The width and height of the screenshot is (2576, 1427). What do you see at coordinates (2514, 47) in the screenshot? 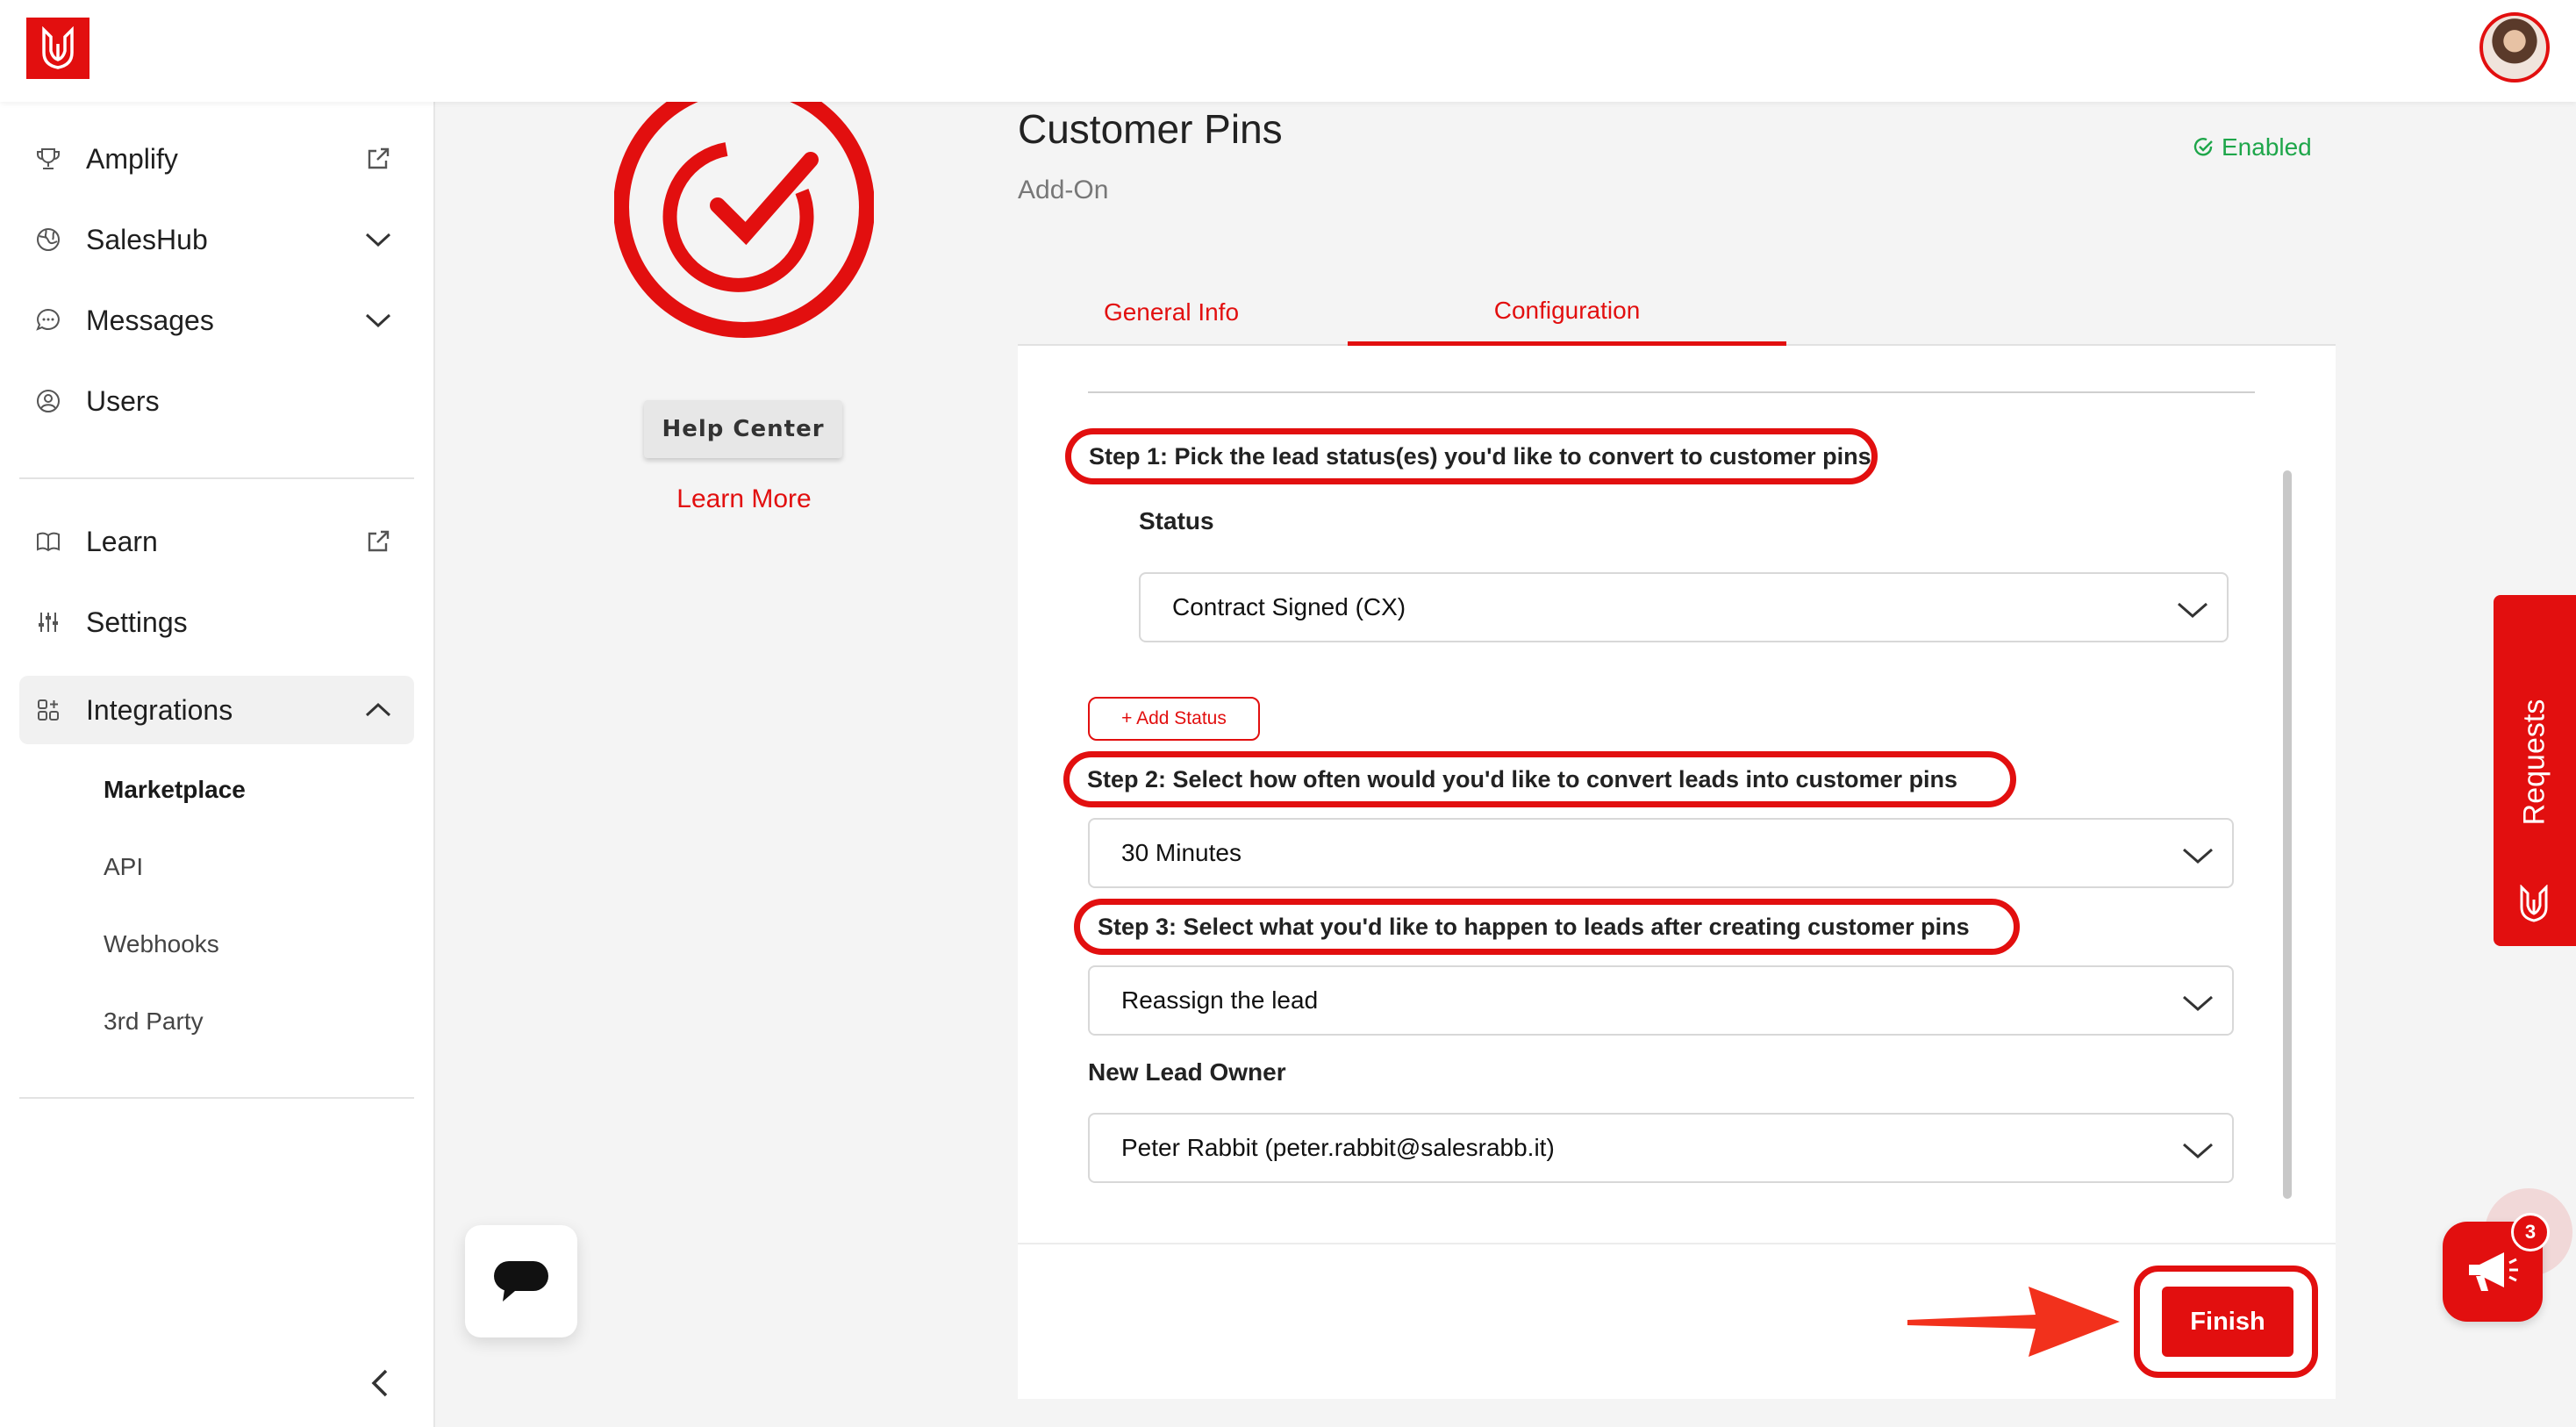
I see `user-avatar` at bounding box center [2514, 47].